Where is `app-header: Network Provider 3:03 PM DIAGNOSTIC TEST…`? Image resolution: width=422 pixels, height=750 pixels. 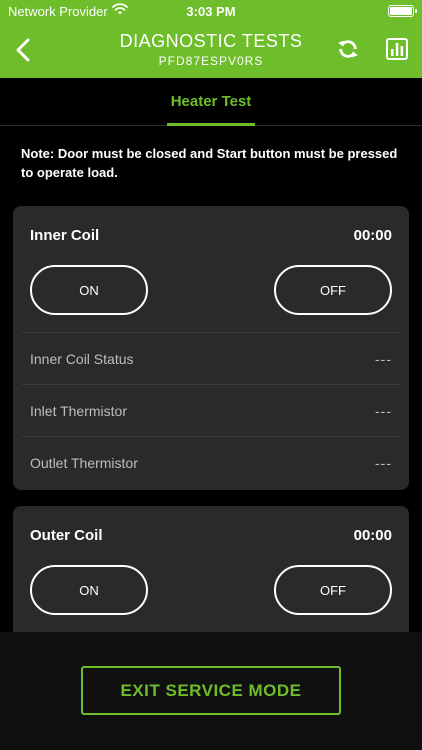 app-header: Network Provider 3:03 PM DIAGNOSTIC TEST… is located at coordinates (211, 39).